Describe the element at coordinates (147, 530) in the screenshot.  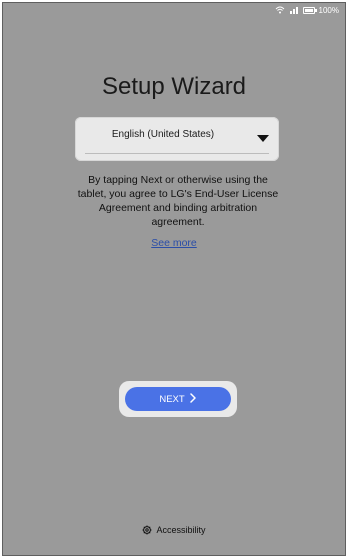
I see `gear-icon` at that location.